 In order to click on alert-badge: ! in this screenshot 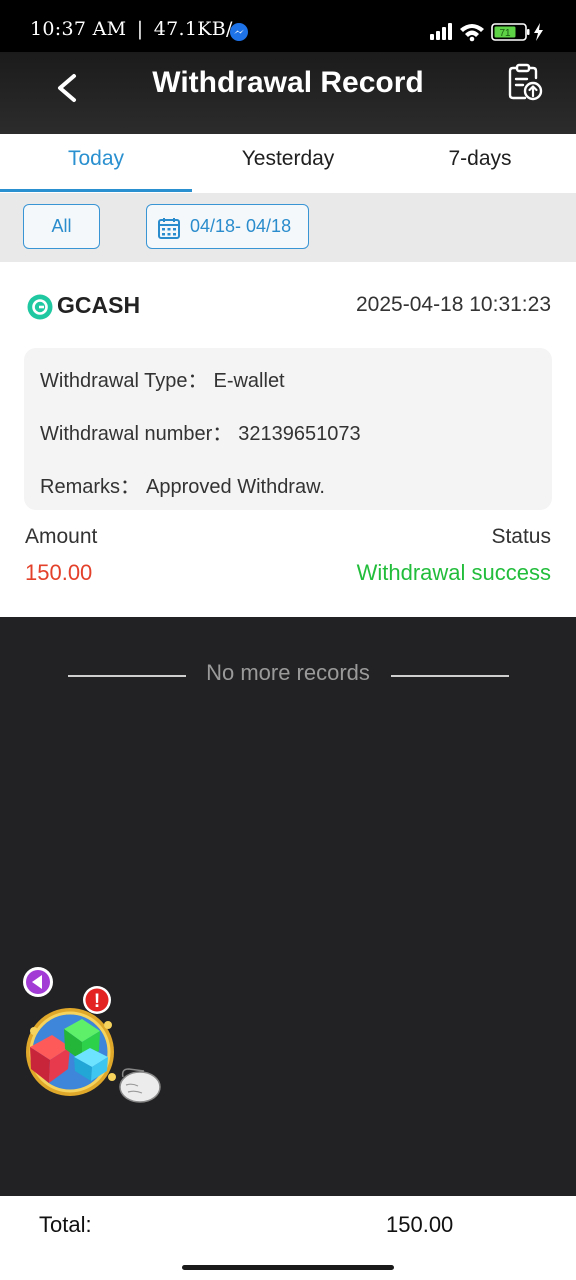, I will do `click(97, 1000)`.